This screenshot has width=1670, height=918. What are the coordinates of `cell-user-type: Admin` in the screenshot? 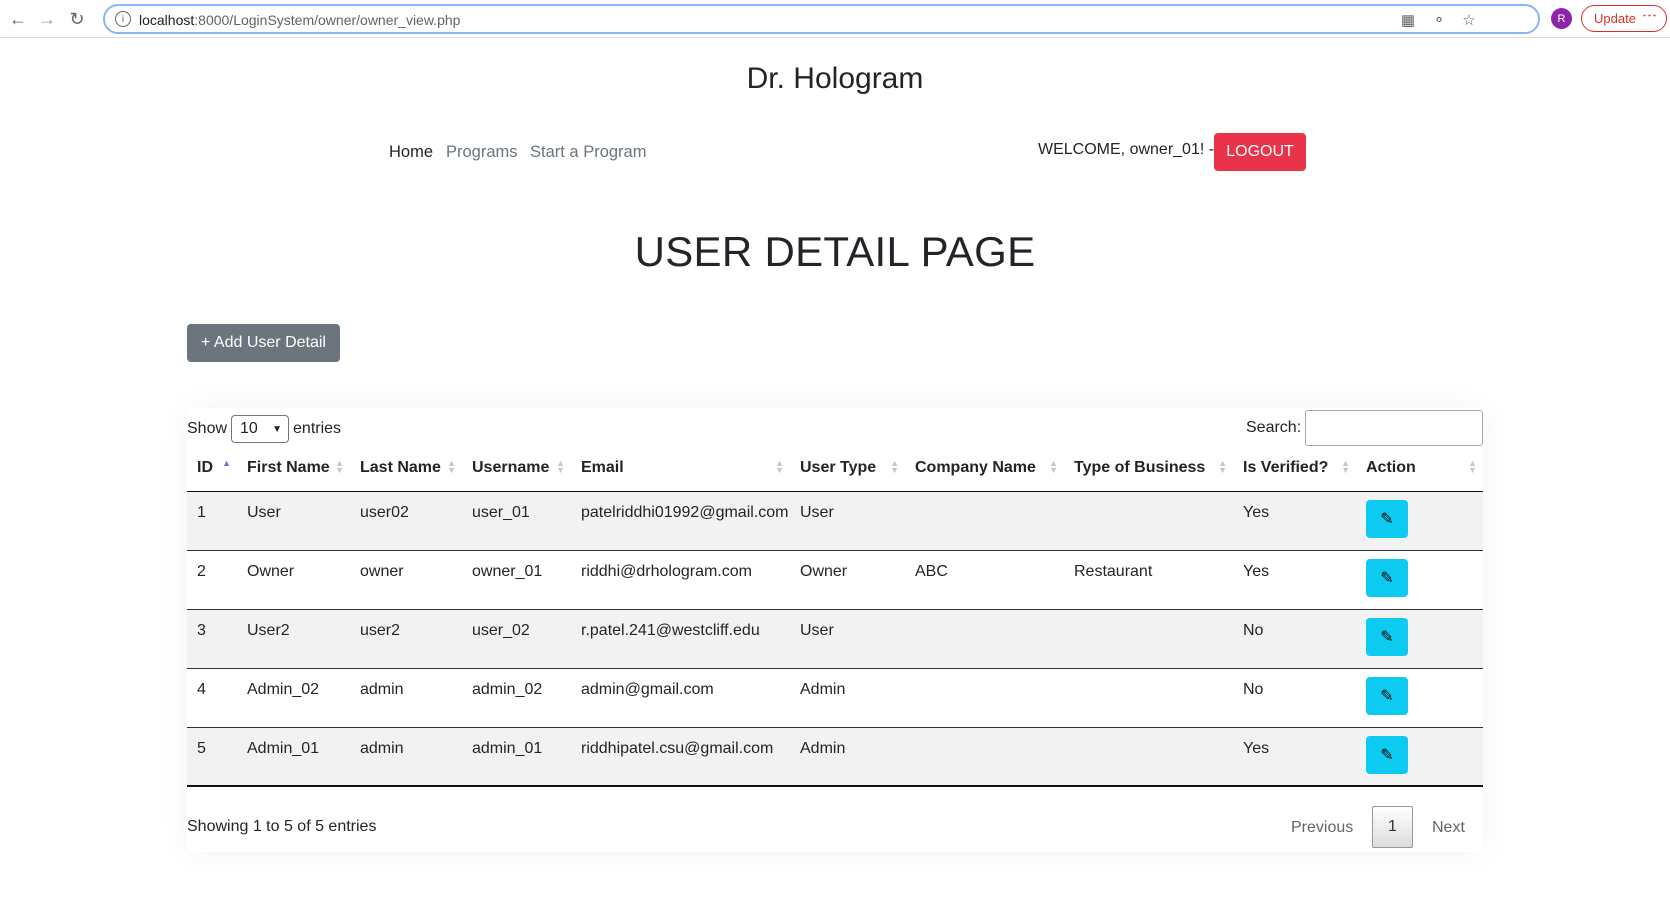 It's located at (823, 748).